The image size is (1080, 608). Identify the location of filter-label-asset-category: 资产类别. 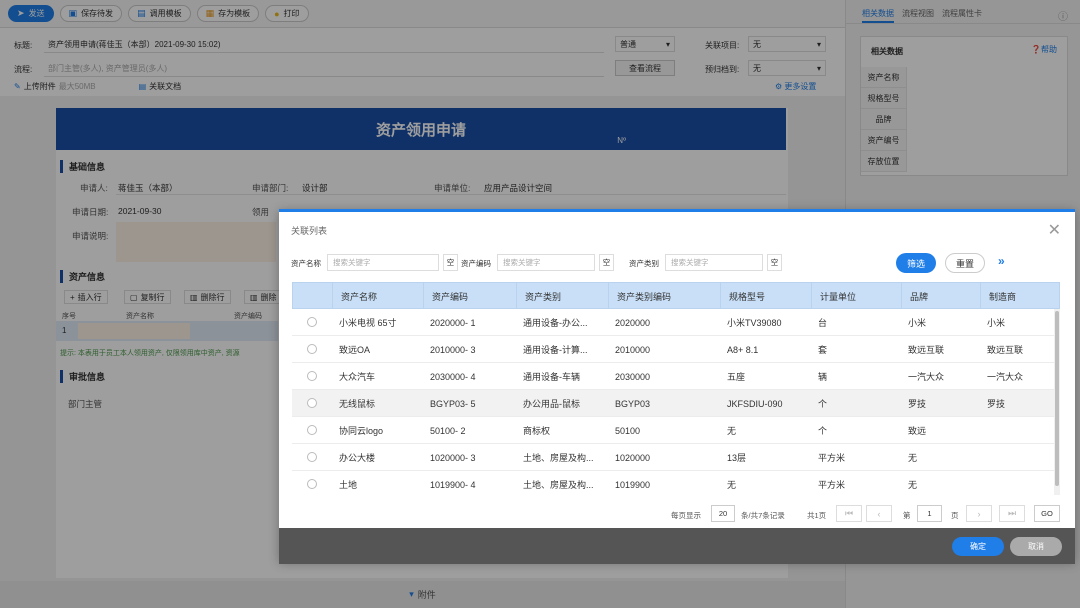
(644, 263).